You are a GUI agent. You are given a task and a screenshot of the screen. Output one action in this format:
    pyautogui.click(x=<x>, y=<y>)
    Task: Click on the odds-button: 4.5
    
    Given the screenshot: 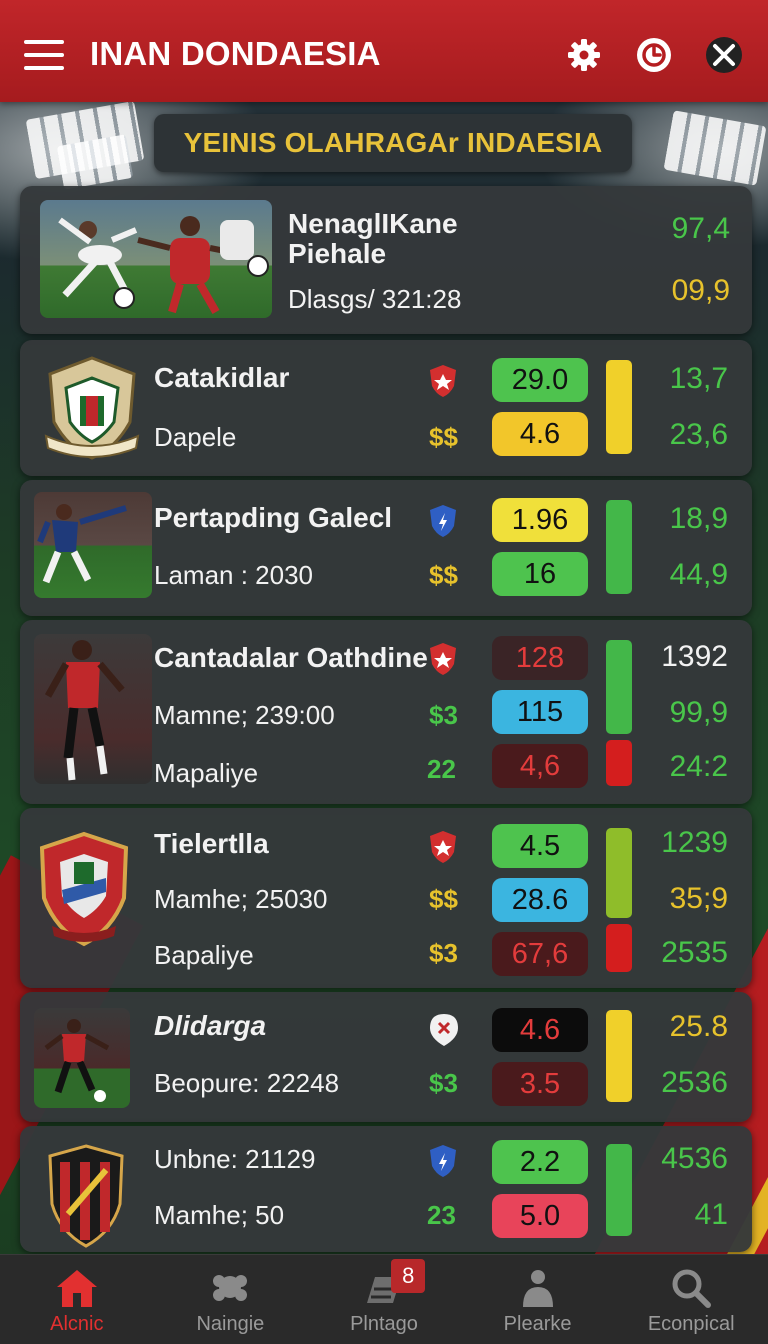 What is the action you would take?
    pyautogui.click(x=540, y=846)
    